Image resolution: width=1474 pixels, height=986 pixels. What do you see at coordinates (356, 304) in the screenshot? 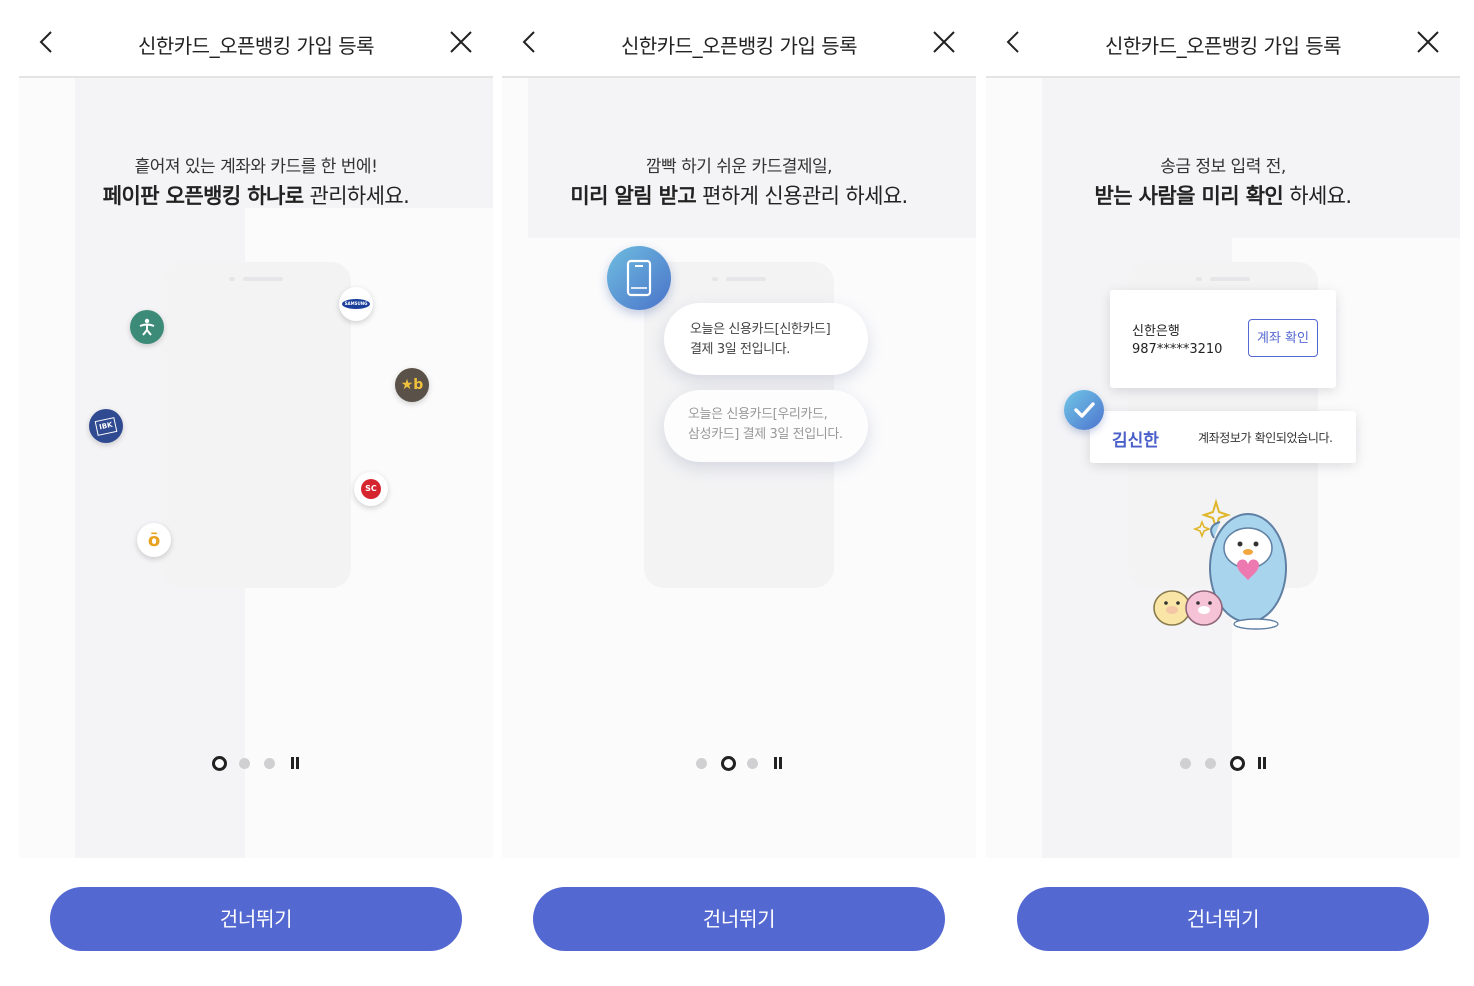
I see `samsung-icon: SAMSUNG` at bounding box center [356, 304].